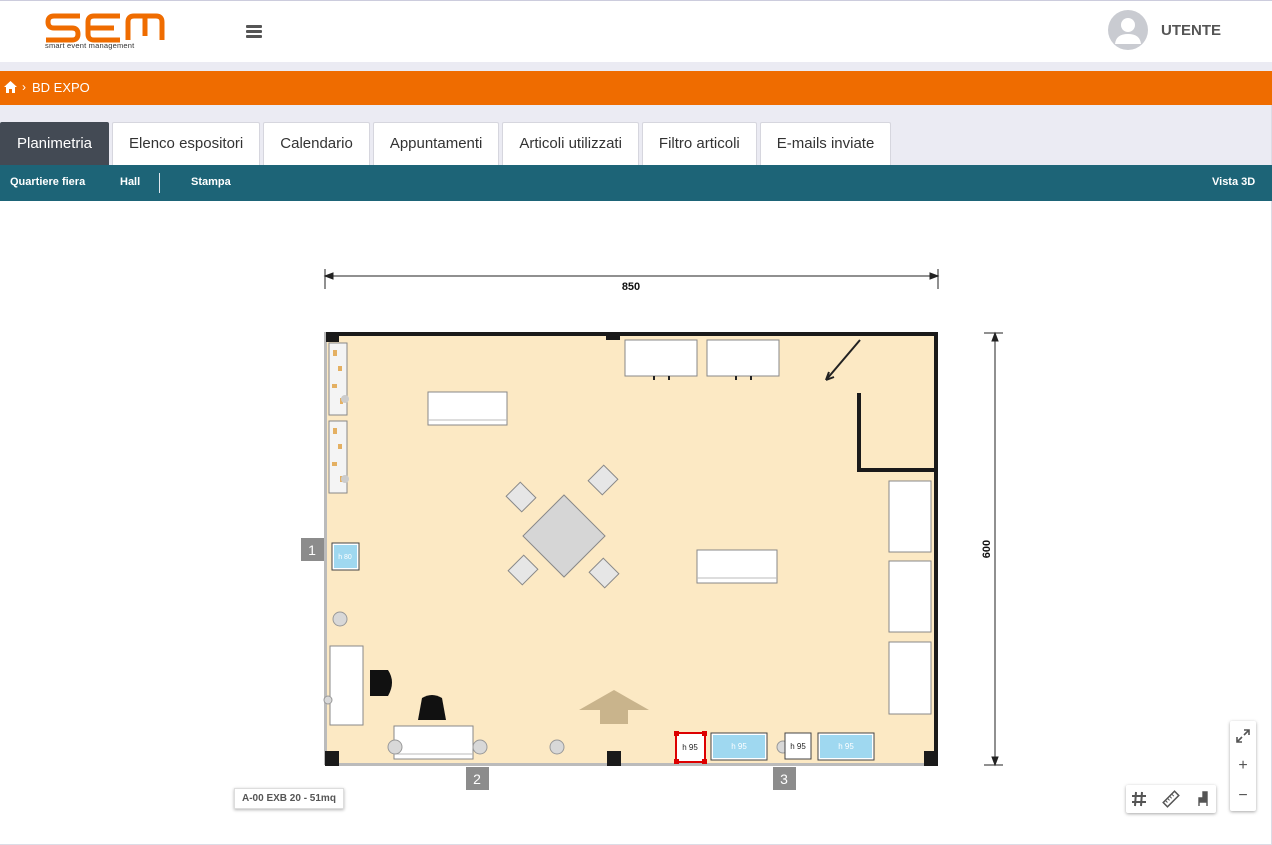 This screenshot has height=845, width=1272. I want to click on zoom-in-button: +, so click(1243, 766).